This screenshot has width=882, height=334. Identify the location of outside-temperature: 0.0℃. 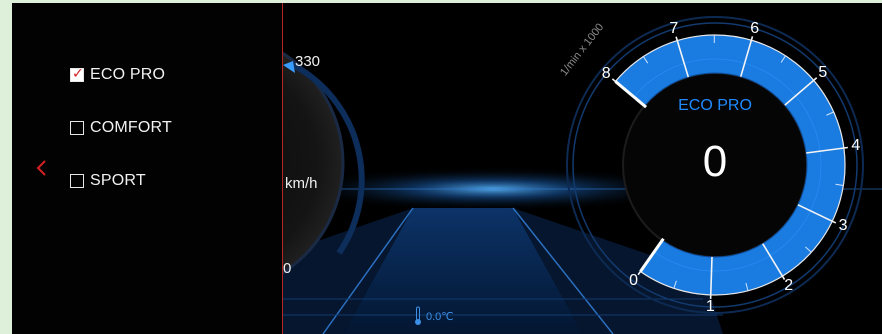
(433, 316).